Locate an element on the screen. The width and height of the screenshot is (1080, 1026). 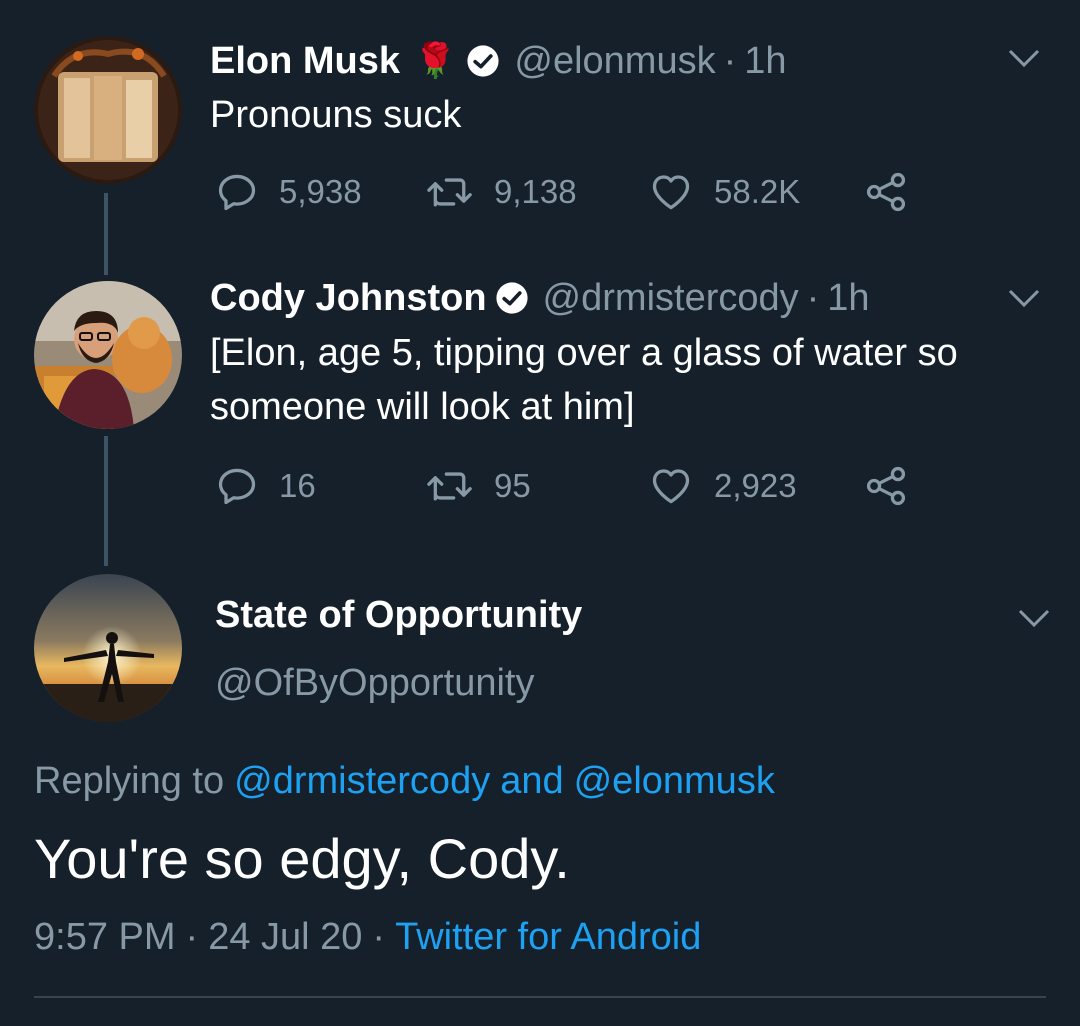
tweet-source-link: Twitter for Android is located at coordinates (548, 937).